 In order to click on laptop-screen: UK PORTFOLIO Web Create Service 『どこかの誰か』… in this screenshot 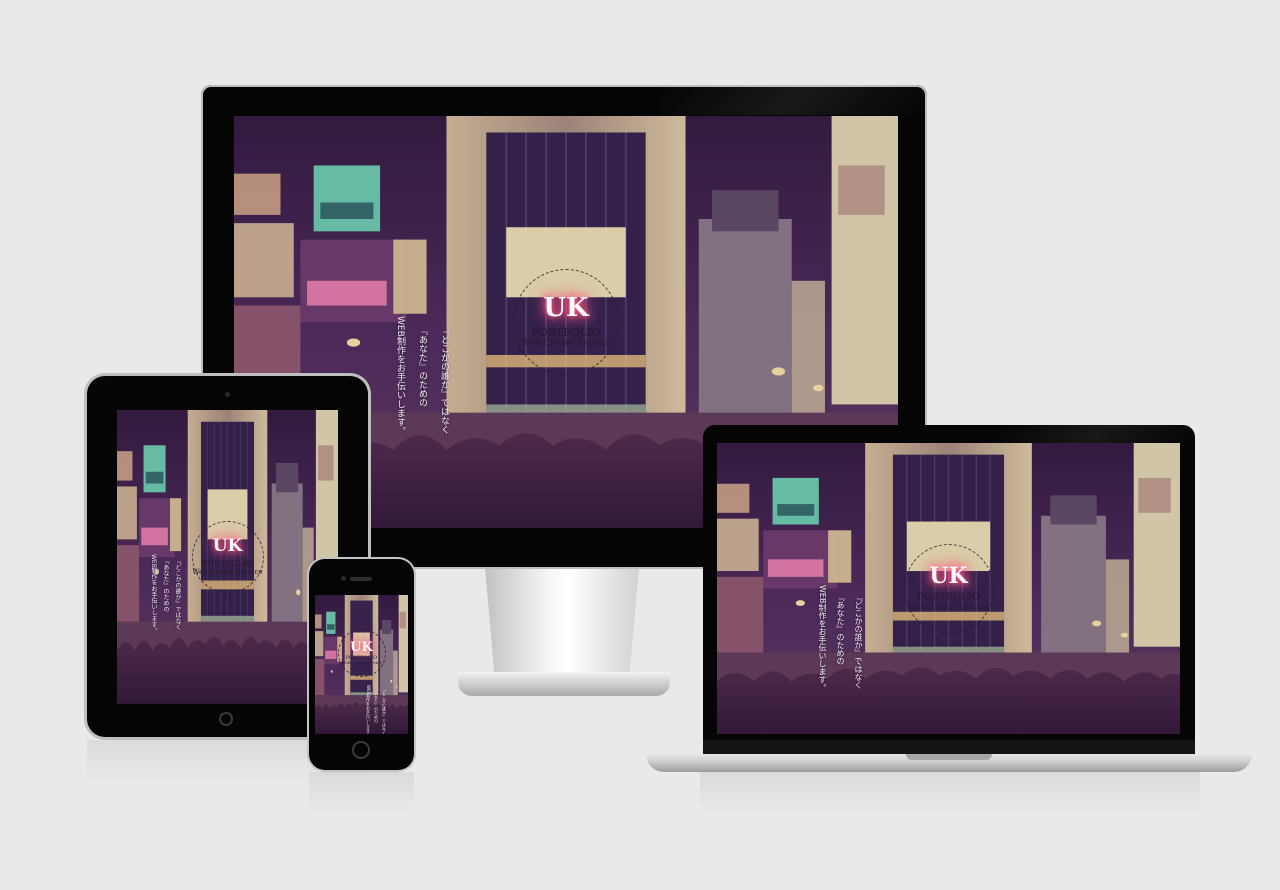, I will do `click(948, 588)`.